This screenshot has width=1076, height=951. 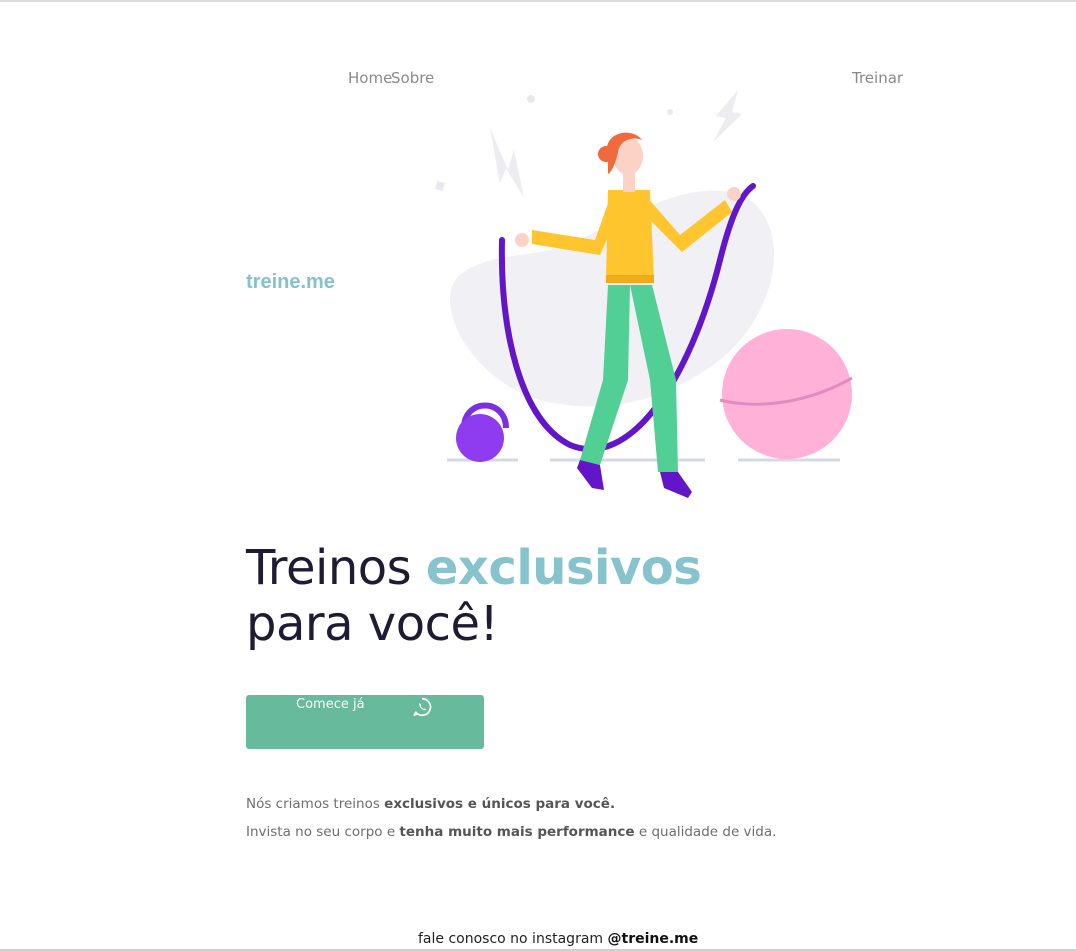 What do you see at coordinates (323, 832) in the screenshot?
I see `description-text: Invista no seu corpo e` at bounding box center [323, 832].